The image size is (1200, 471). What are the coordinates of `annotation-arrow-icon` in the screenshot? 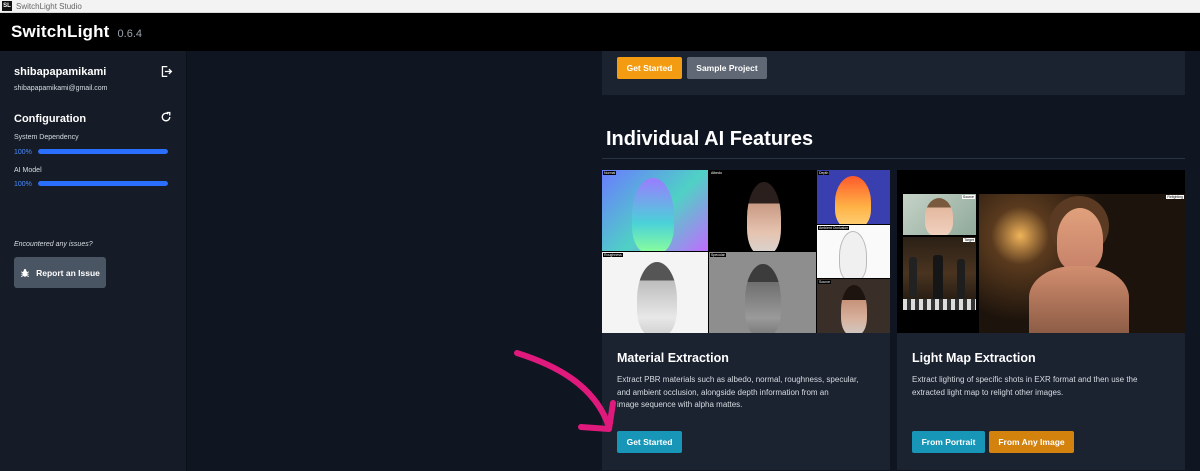 It's located at (565, 391).